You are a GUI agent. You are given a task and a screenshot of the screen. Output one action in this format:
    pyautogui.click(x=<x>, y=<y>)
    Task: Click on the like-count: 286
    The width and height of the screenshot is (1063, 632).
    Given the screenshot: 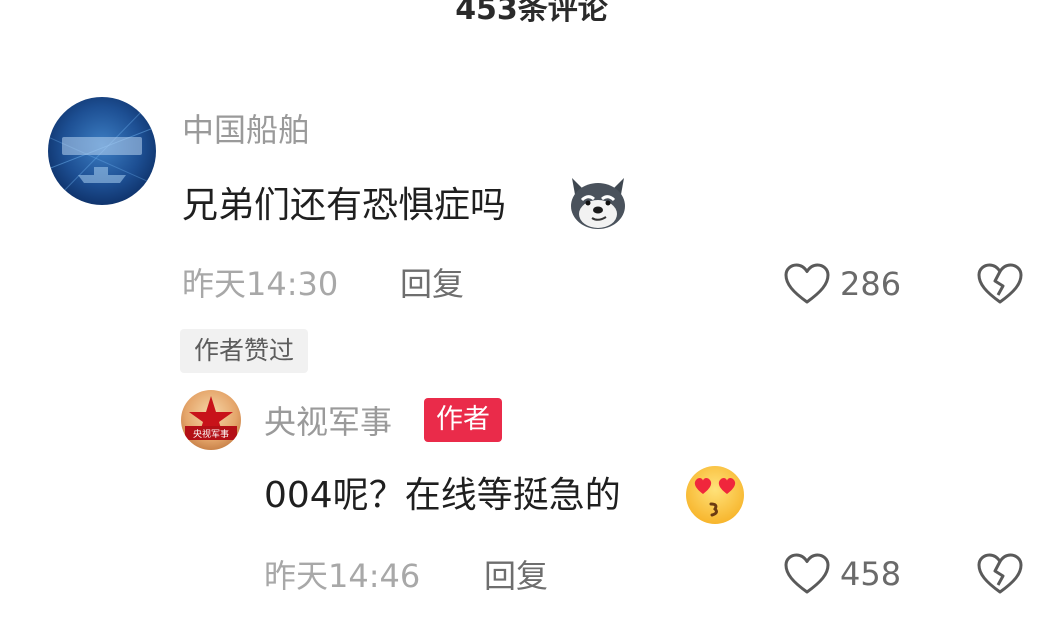 What is the action you would take?
    pyautogui.click(x=871, y=284)
    